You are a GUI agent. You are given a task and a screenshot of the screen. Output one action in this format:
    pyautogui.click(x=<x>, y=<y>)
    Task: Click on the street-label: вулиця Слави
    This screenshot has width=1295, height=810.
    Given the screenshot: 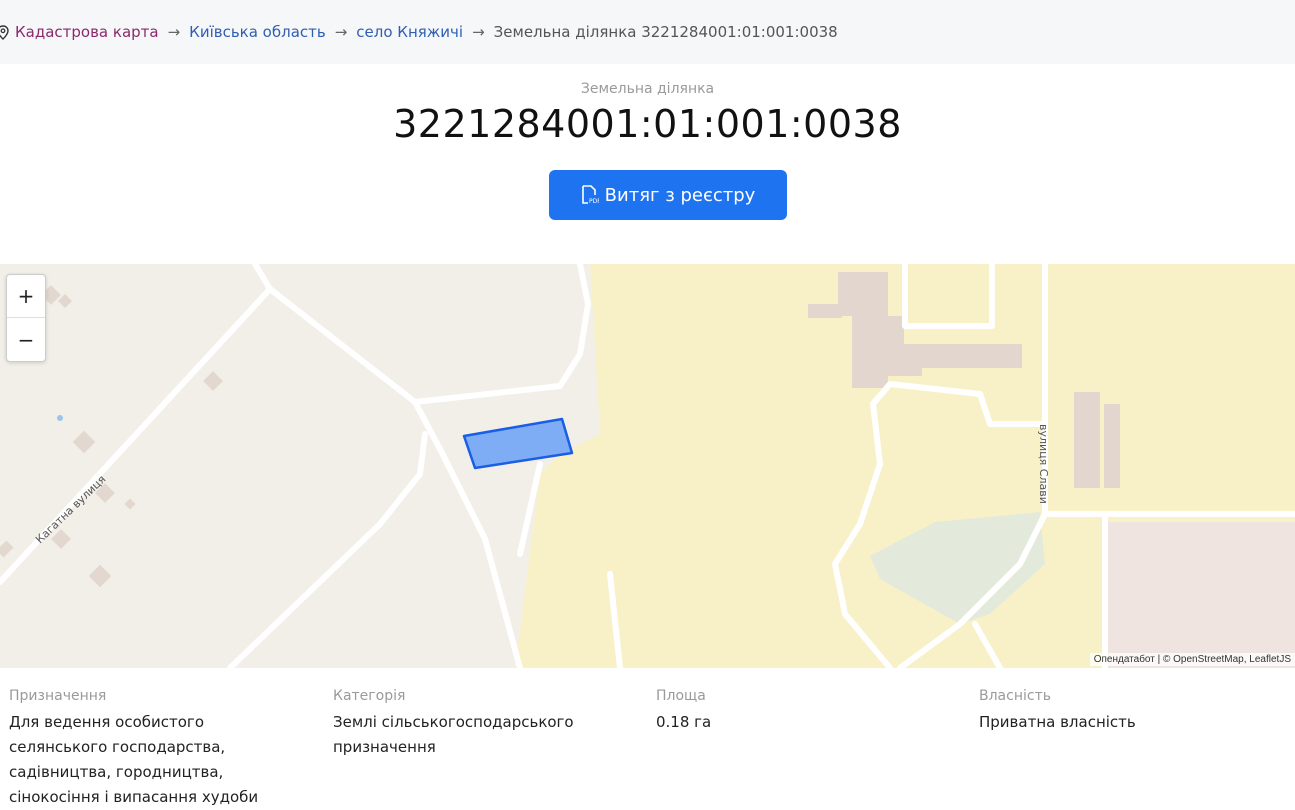 What is the action you would take?
    pyautogui.click(x=1043, y=464)
    